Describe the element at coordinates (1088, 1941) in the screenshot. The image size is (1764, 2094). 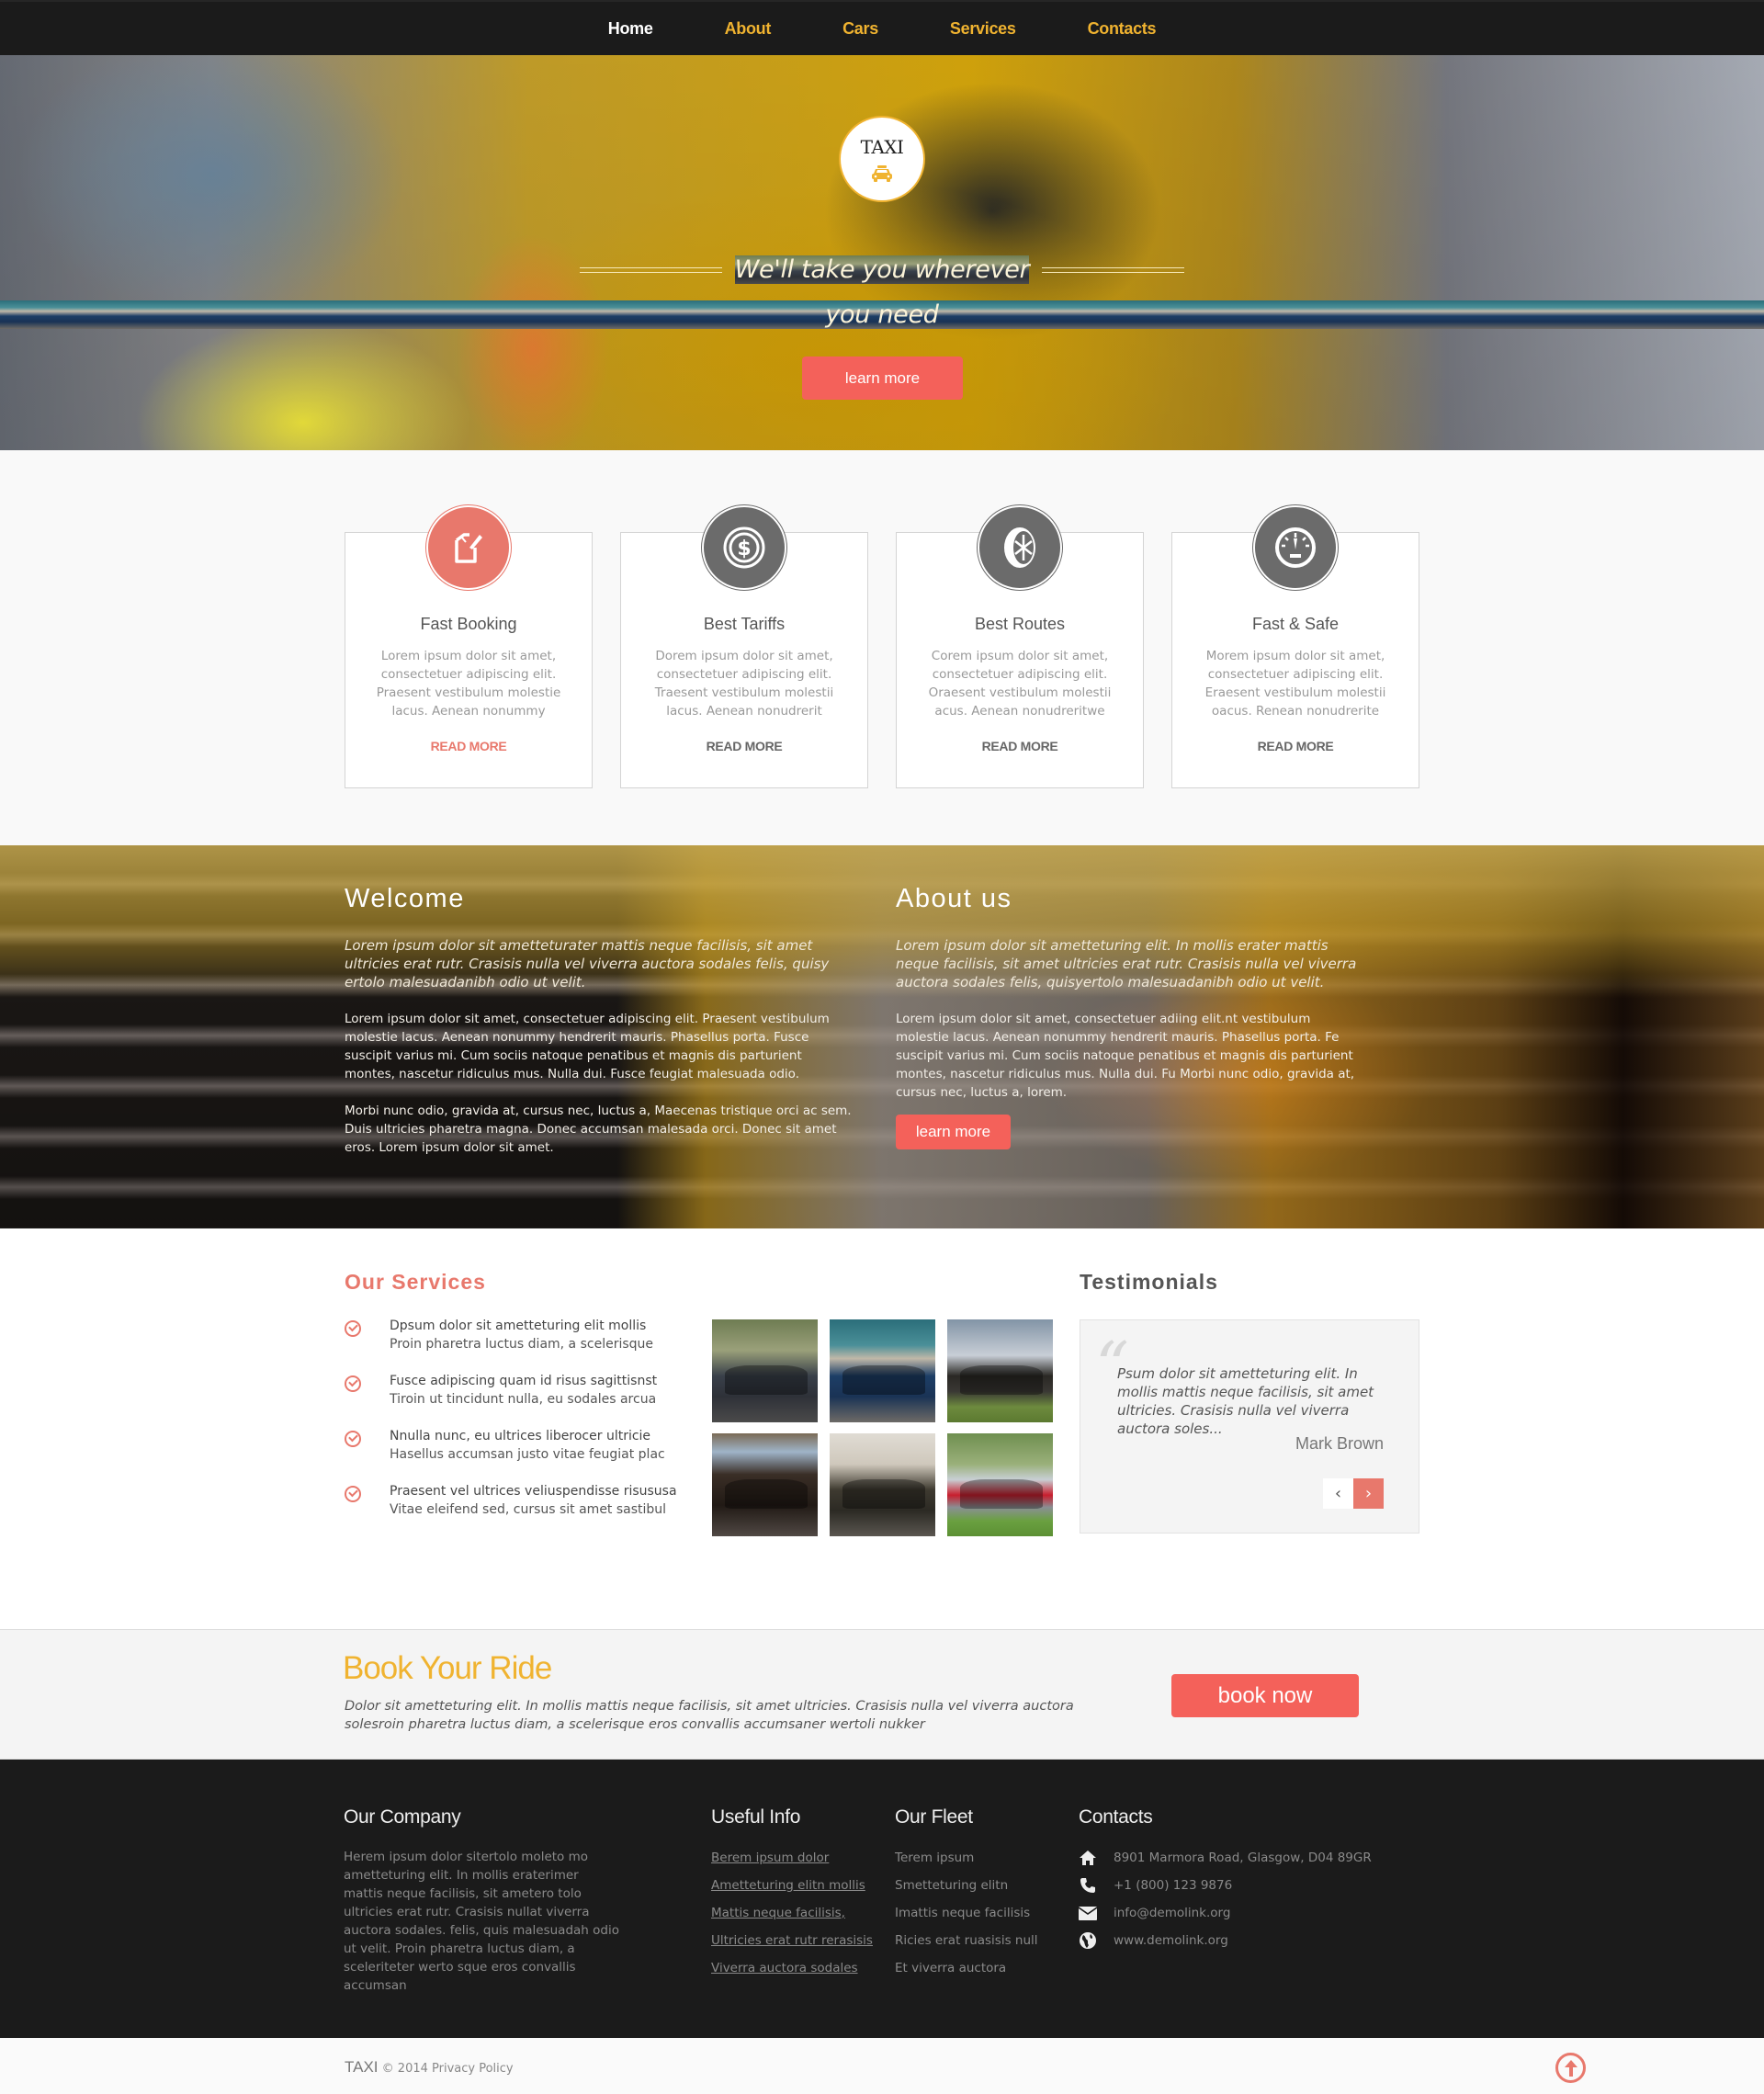
I see `globe-icon` at that location.